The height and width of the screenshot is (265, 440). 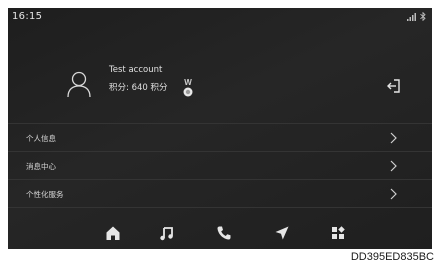 What do you see at coordinates (411, 16) in the screenshot?
I see `signal-icon` at bounding box center [411, 16].